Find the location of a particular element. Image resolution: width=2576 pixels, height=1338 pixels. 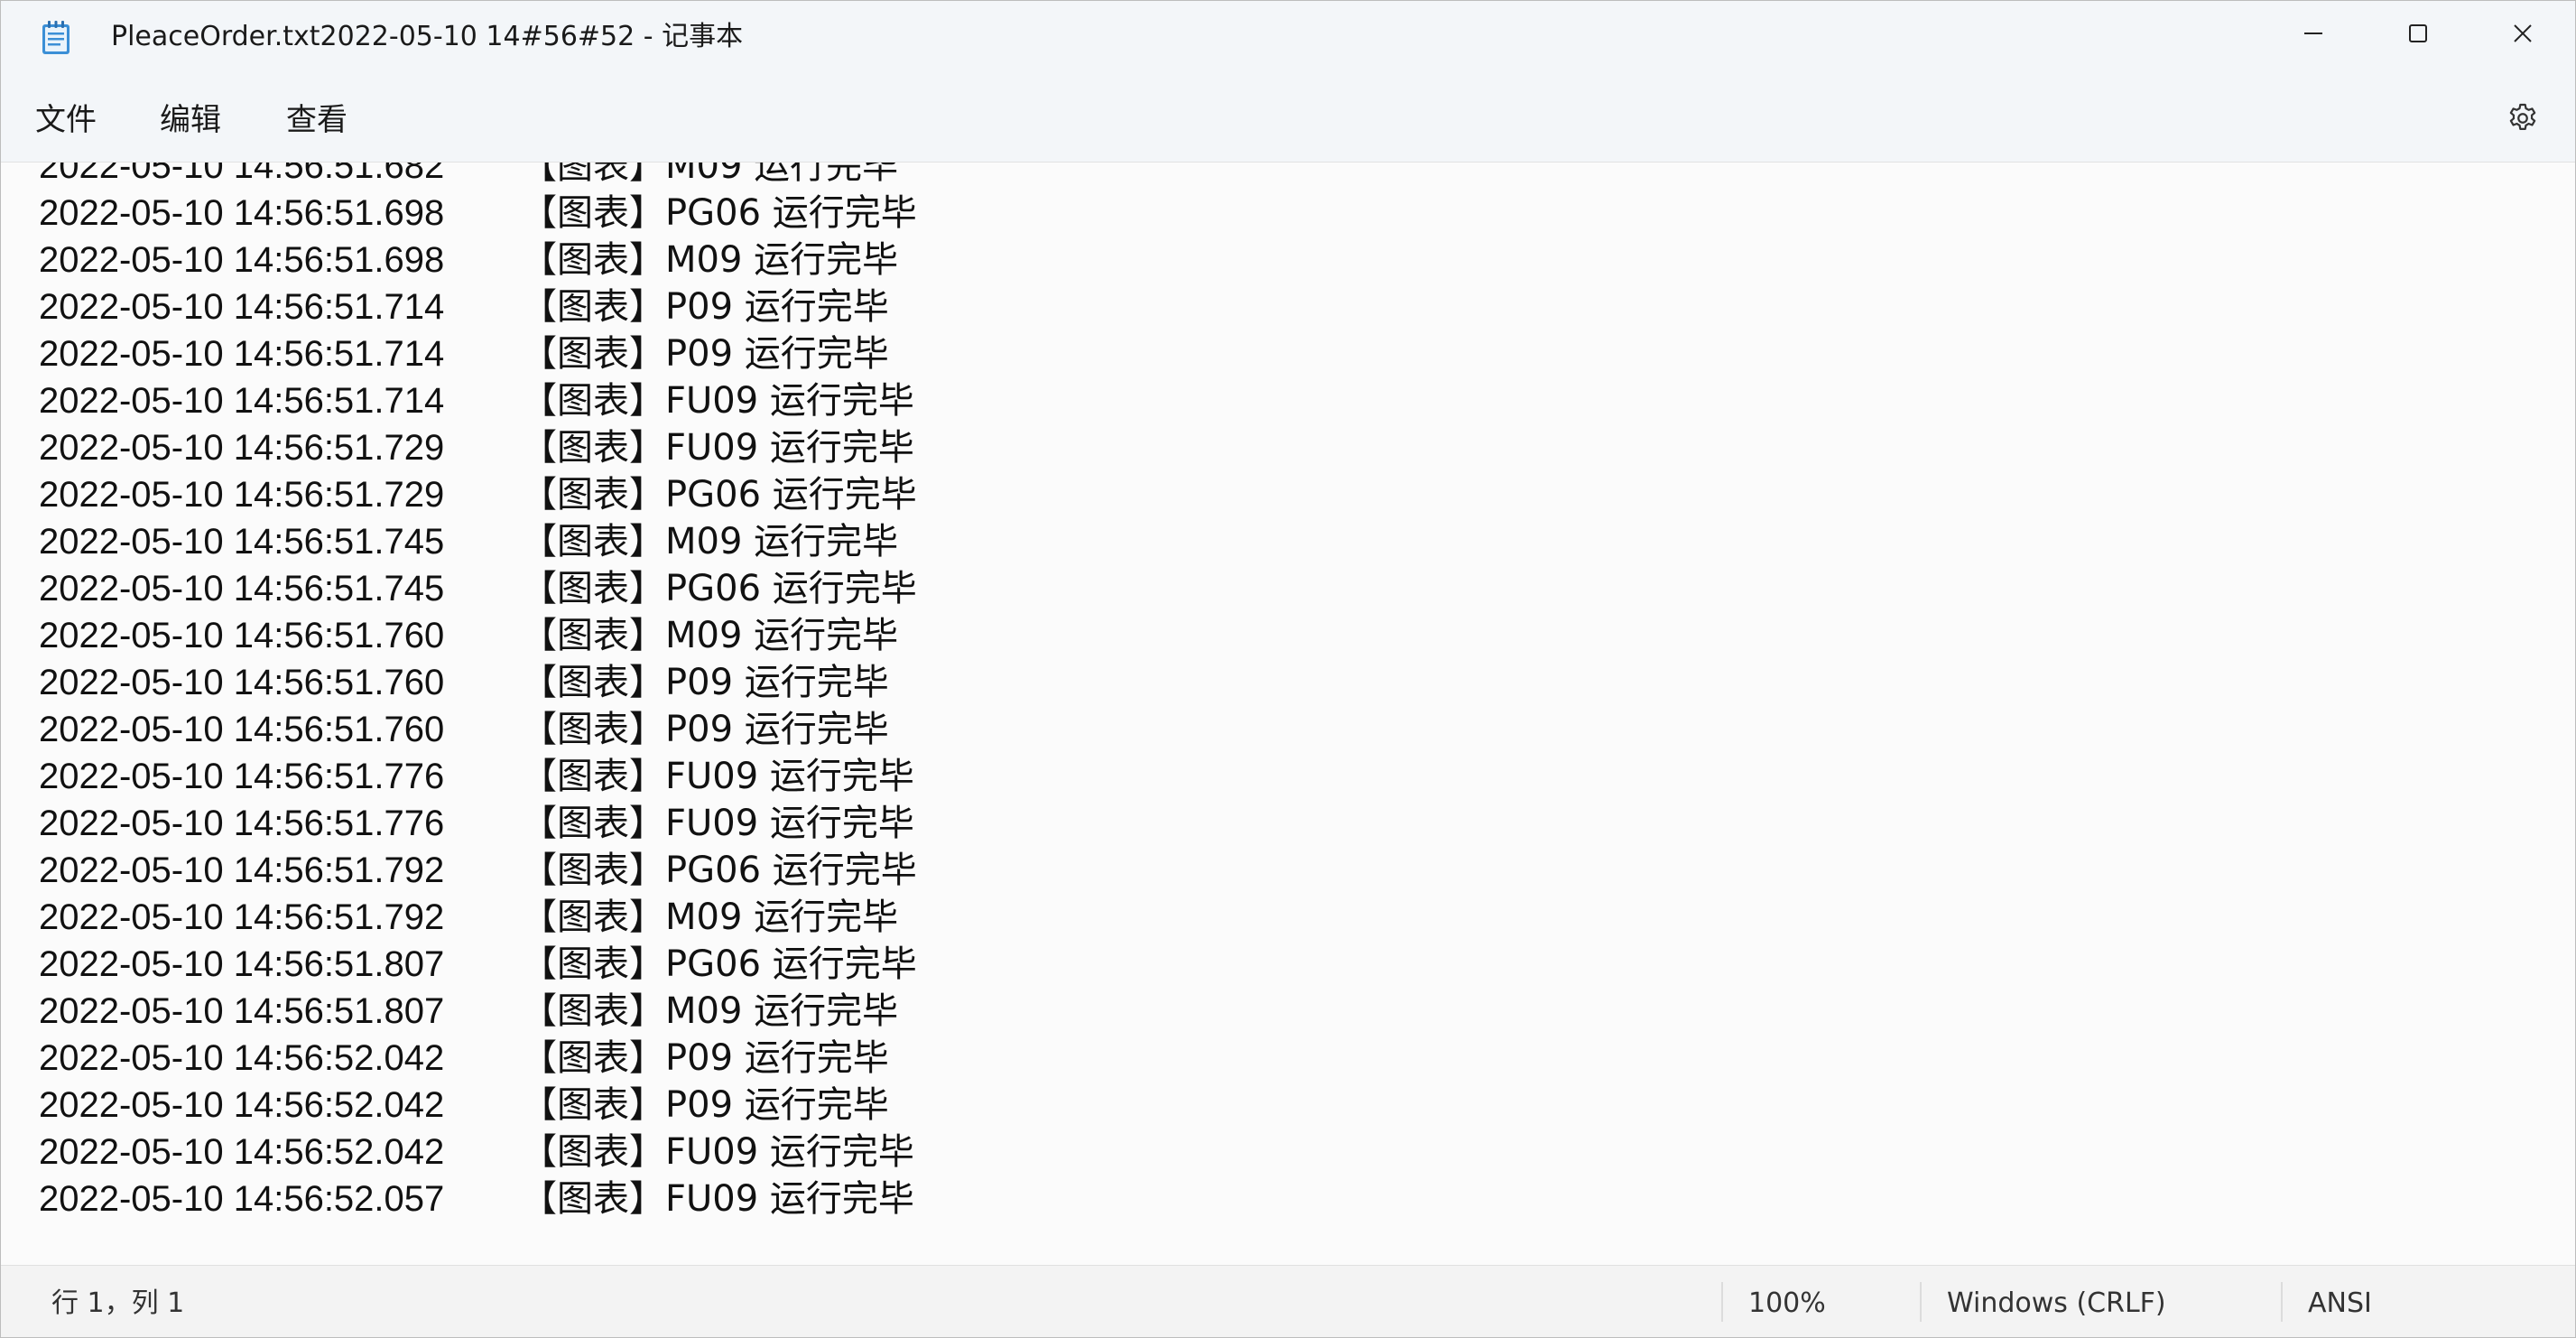

text-line: 2022-05-10 14:56:52.042 【图表】FU09 运行完毕 is located at coordinates (478, 1152).